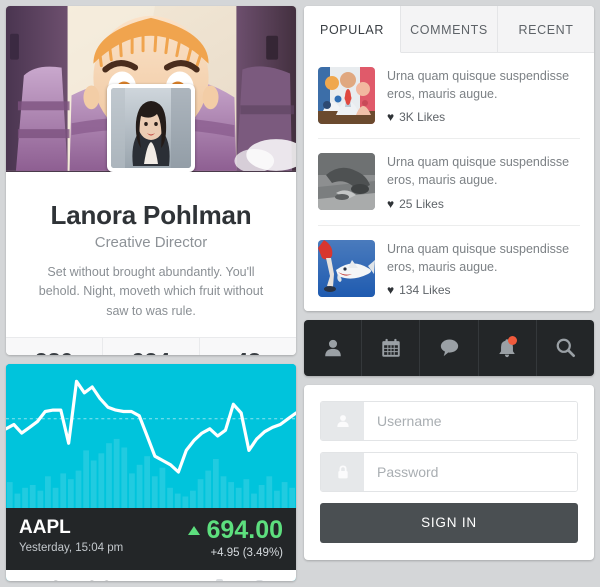  I want to click on chat-icon, so click(449, 348).